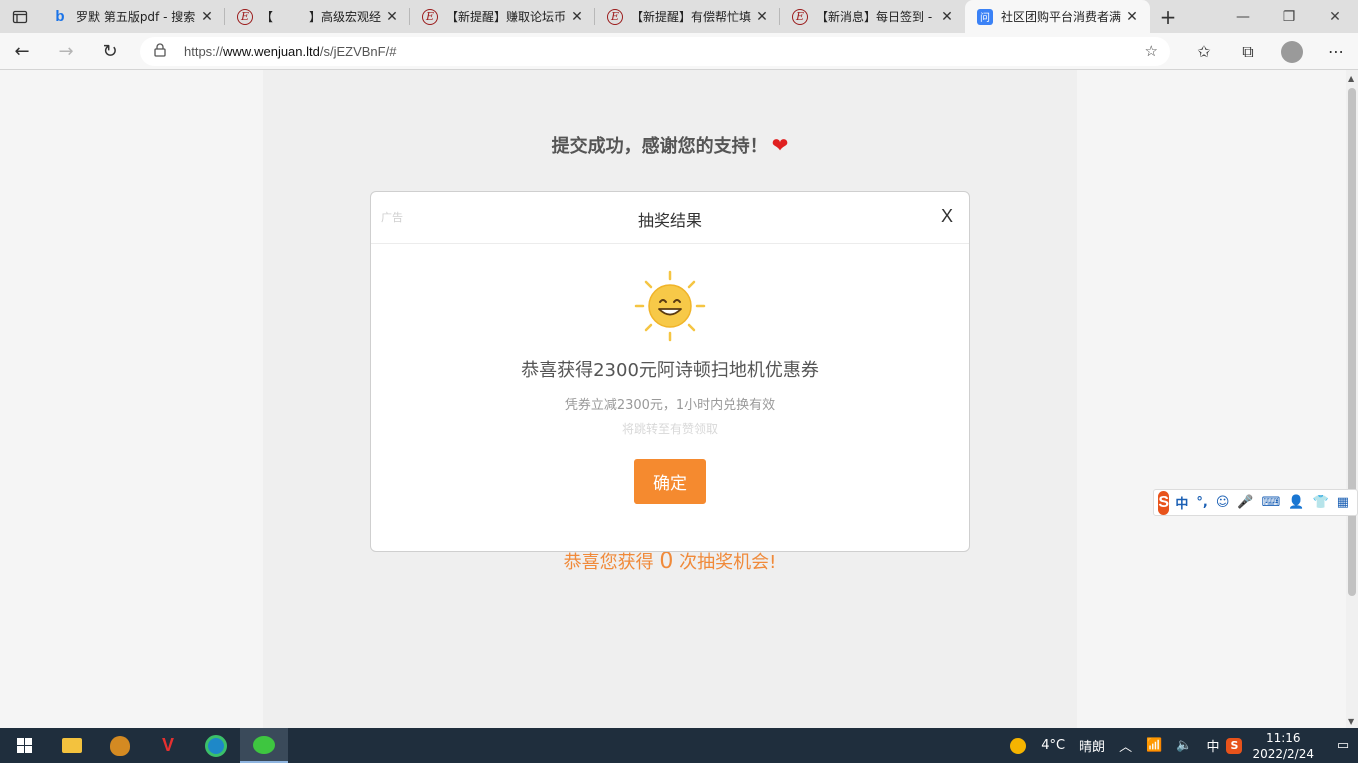 The image size is (1358, 763). Describe the element at coordinates (1335, 16) in the screenshot. I see `close-window-button: ✕` at that location.